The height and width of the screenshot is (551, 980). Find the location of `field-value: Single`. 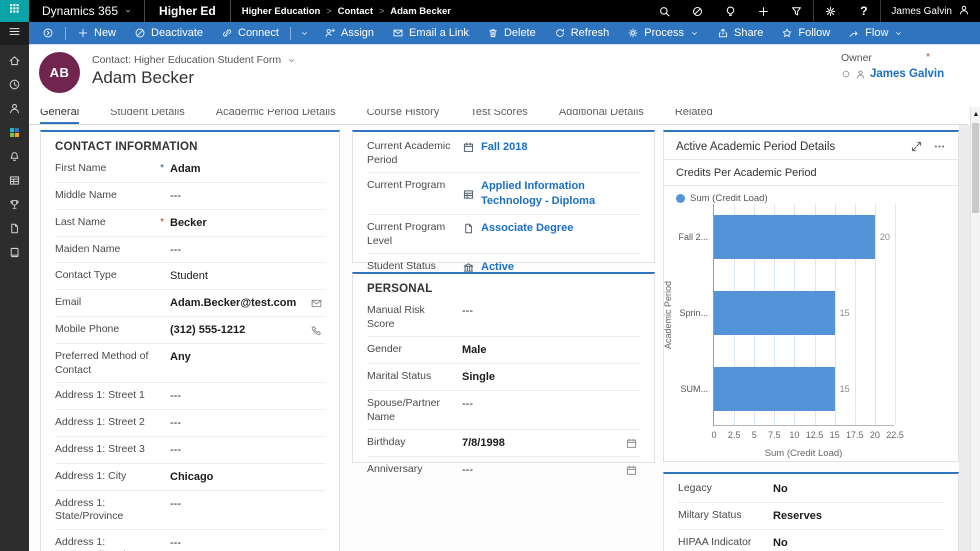

field-value: Single is located at coordinates (551, 377).